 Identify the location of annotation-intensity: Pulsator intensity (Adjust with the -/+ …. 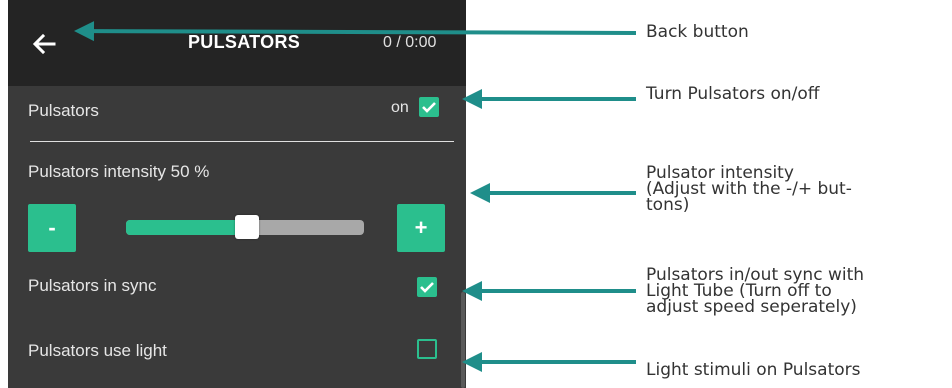
(749, 189).